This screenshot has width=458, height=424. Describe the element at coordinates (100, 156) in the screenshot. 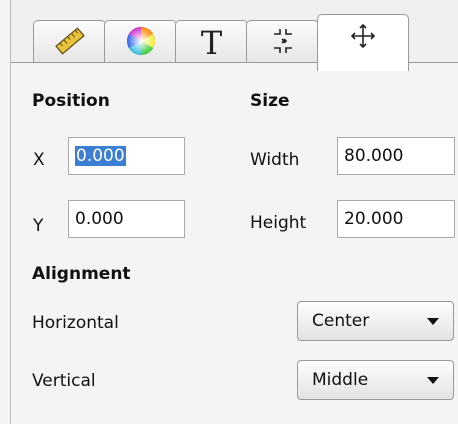

I see `x-value-selected: 0.000` at that location.